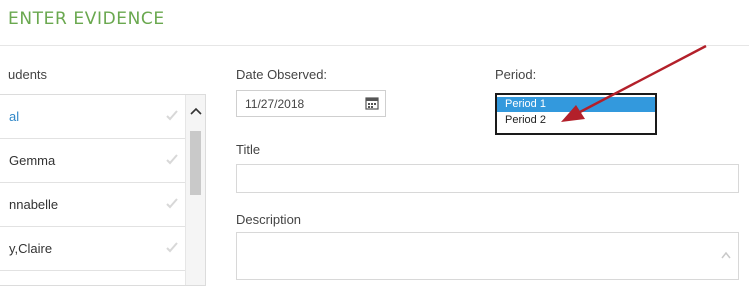 This screenshot has height=286, width=749. What do you see at coordinates (516, 74) in the screenshot?
I see `period-label: Period:` at bounding box center [516, 74].